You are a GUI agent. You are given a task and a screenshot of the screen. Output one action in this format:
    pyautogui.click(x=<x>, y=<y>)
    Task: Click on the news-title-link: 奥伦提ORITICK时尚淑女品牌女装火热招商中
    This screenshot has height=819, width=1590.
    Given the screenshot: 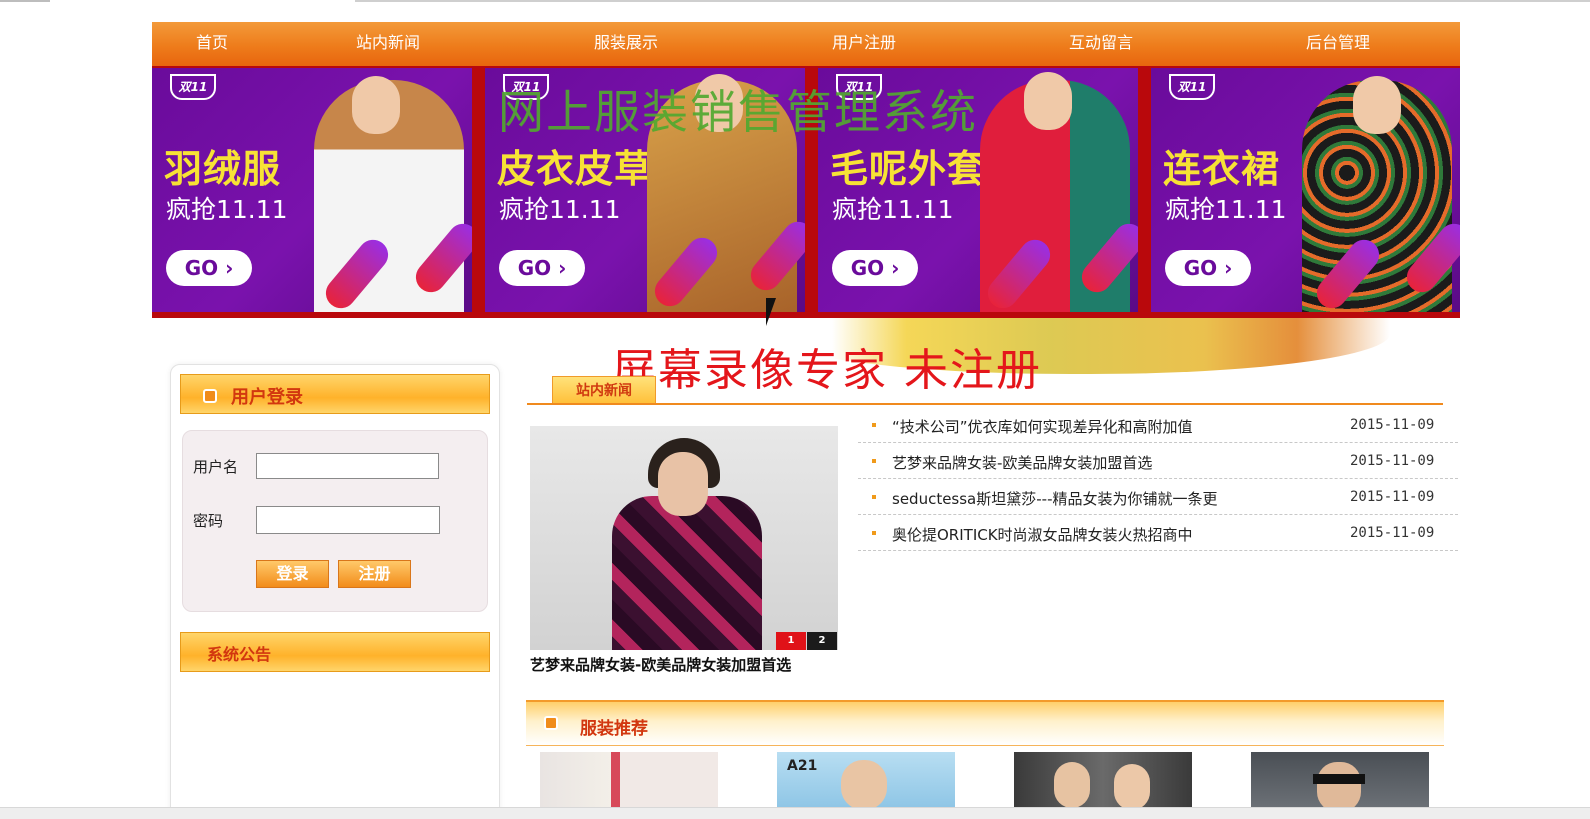 What is the action you would take?
    pyautogui.click(x=1042, y=534)
    